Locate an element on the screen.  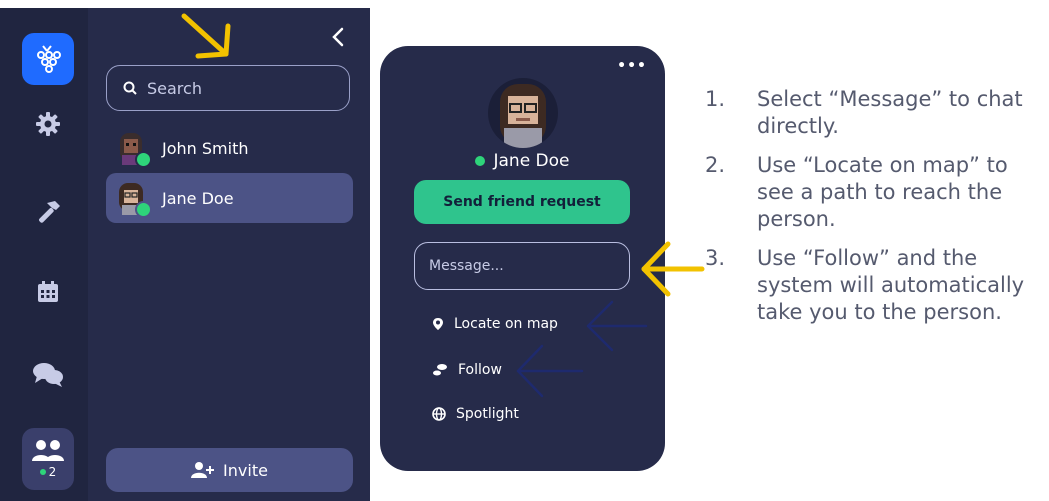
follow-button: Follow is located at coordinates (467, 370).